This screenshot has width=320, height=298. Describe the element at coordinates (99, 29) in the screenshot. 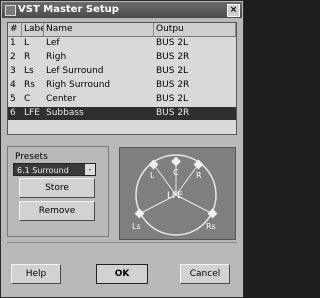

I see `header-name: Name` at that location.